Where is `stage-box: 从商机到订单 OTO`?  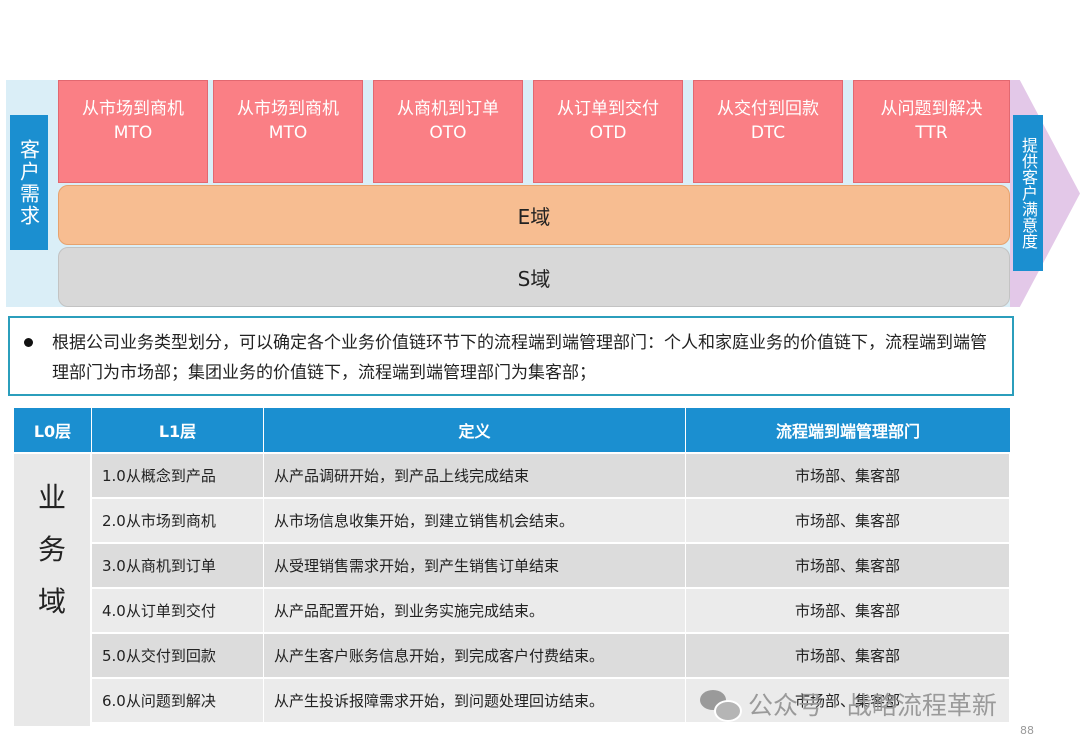
stage-box: 从商机到订单 OTO is located at coordinates (448, 131).